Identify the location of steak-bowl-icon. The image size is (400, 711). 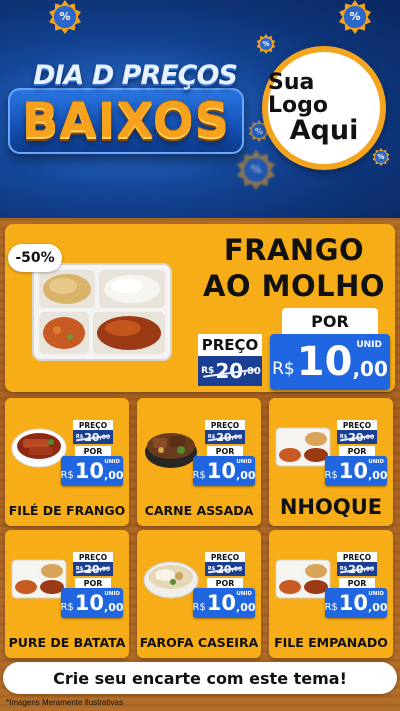
(39, 448).